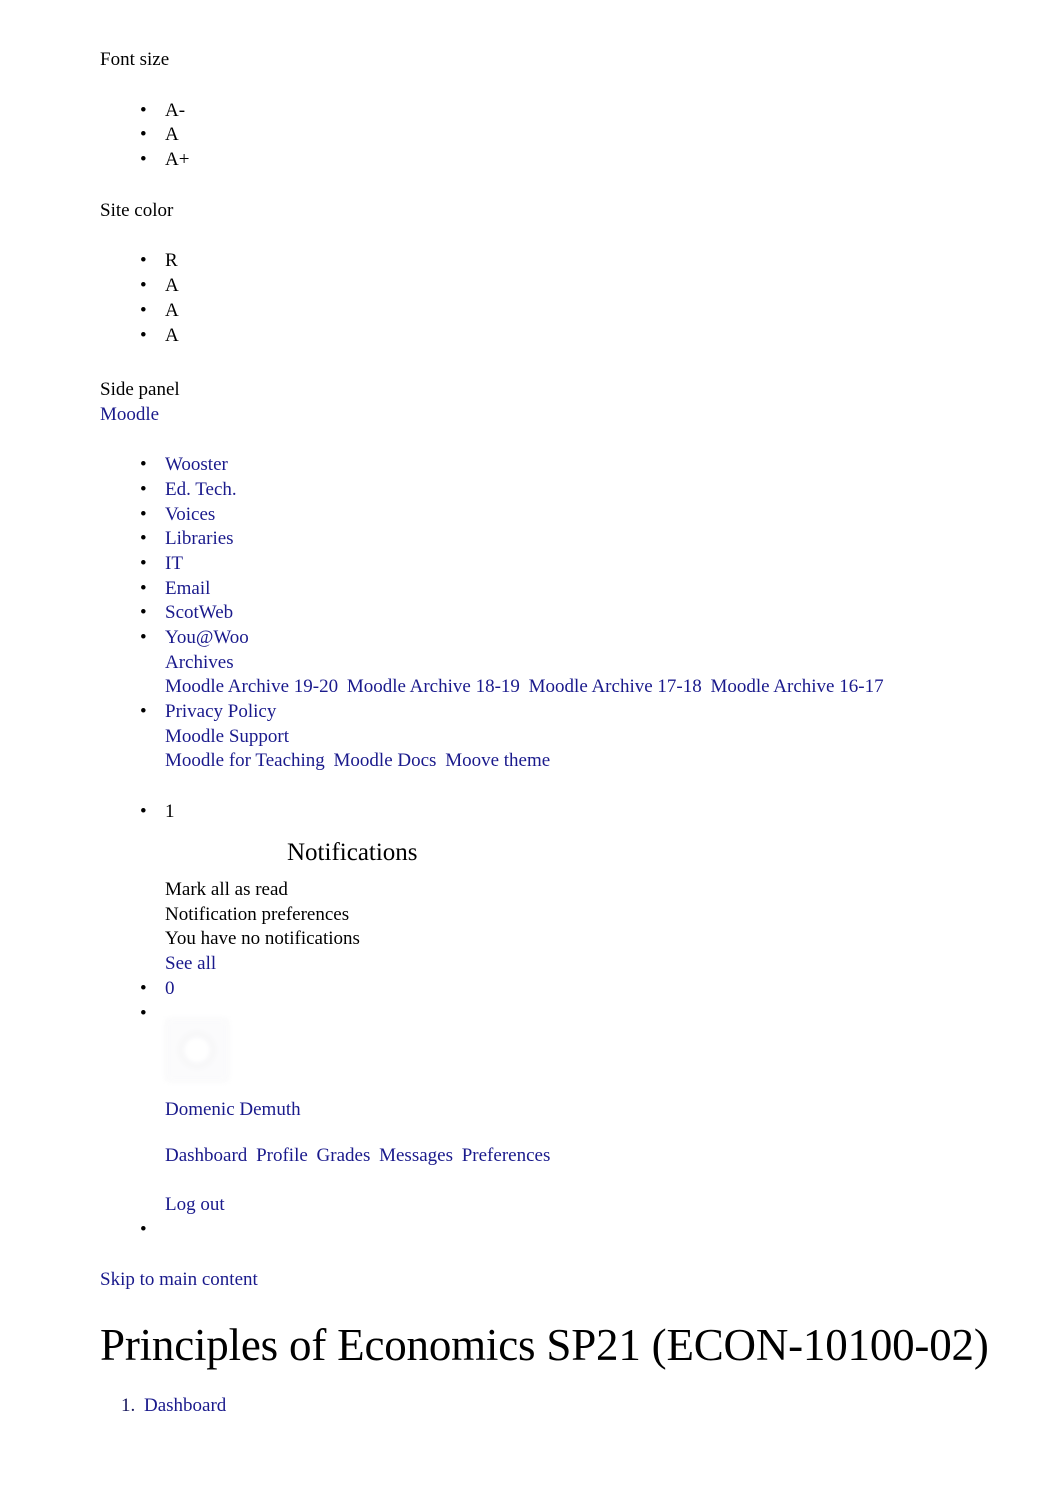 Image resolution: width=1062 pixels, height=1506 pixels. Describe the element at coordinates (179, 1279) in the screenshot. I see `skip-to-main-content-link: Skip to main content` at that location.